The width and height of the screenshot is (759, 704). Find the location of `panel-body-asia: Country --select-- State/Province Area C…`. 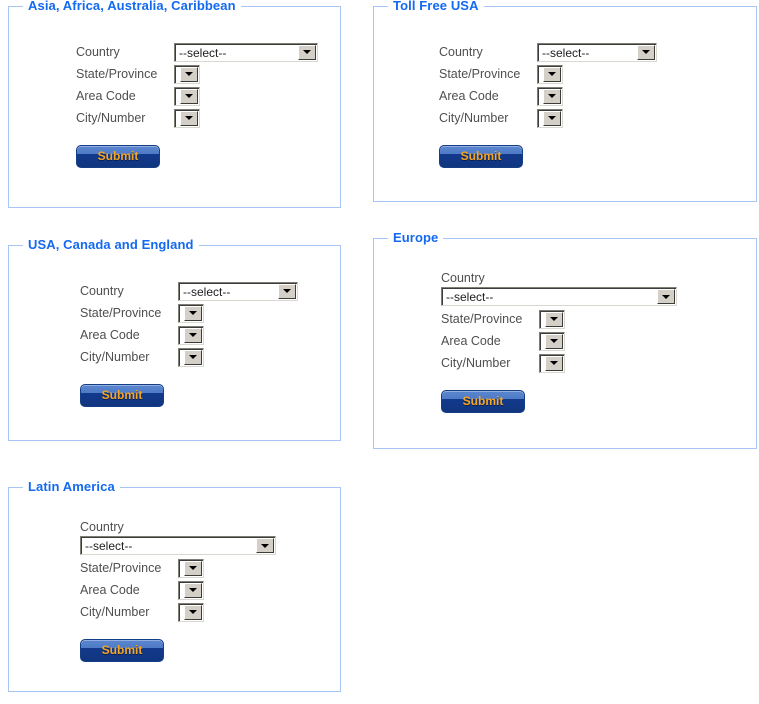

panel-body-asia: Country --select-- State/Province Area C… is located at coordinates (174, 90).